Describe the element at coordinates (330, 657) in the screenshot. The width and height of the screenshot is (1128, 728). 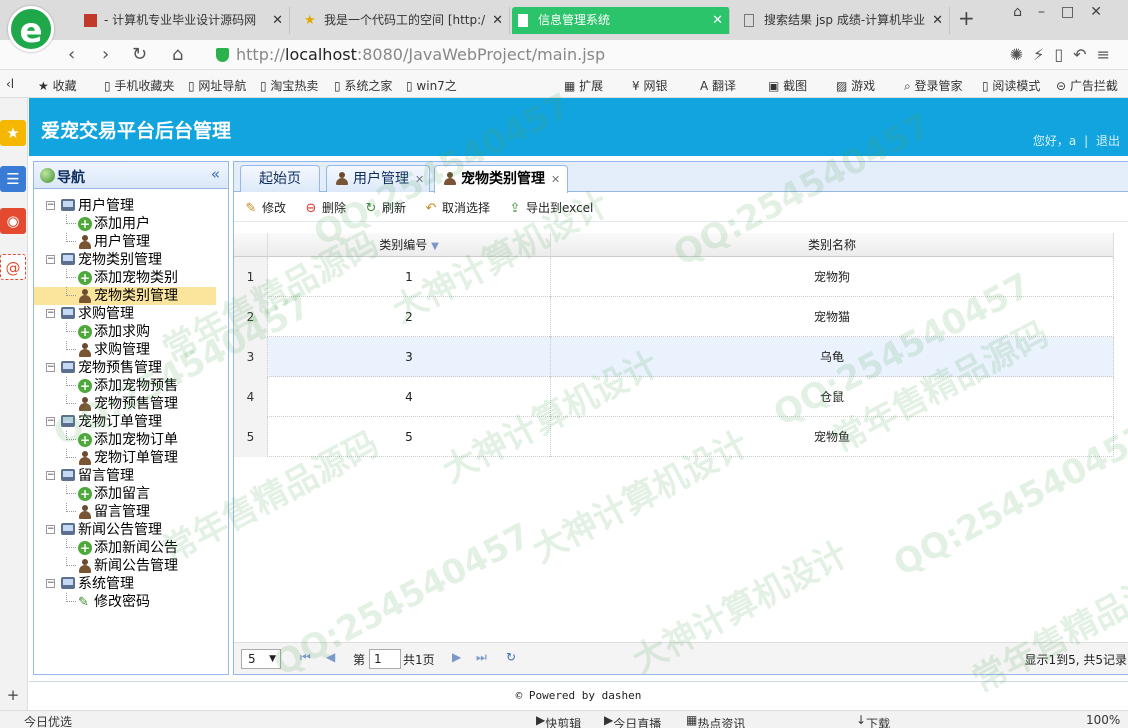
I see `prev-page-icon: ◀` at that location.